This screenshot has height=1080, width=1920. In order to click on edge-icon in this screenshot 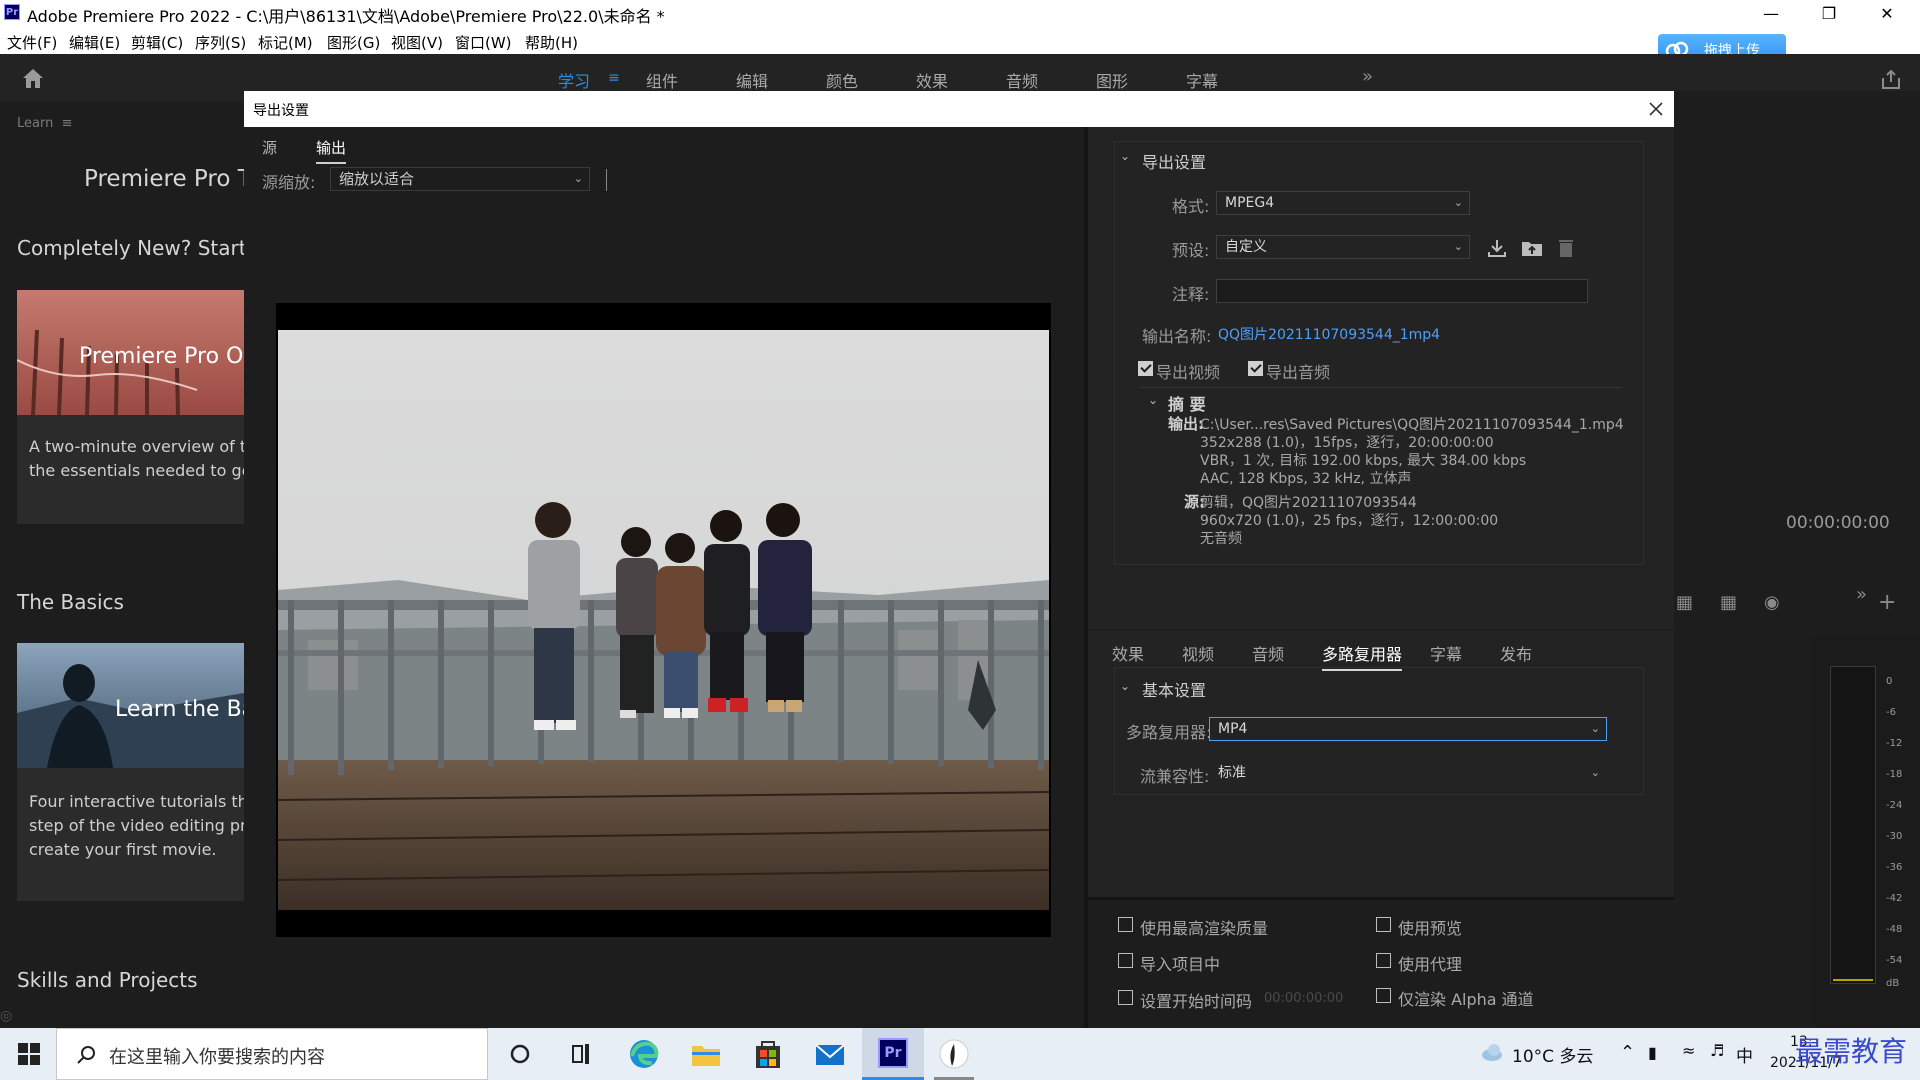, I will do `click(644, 1054)`.